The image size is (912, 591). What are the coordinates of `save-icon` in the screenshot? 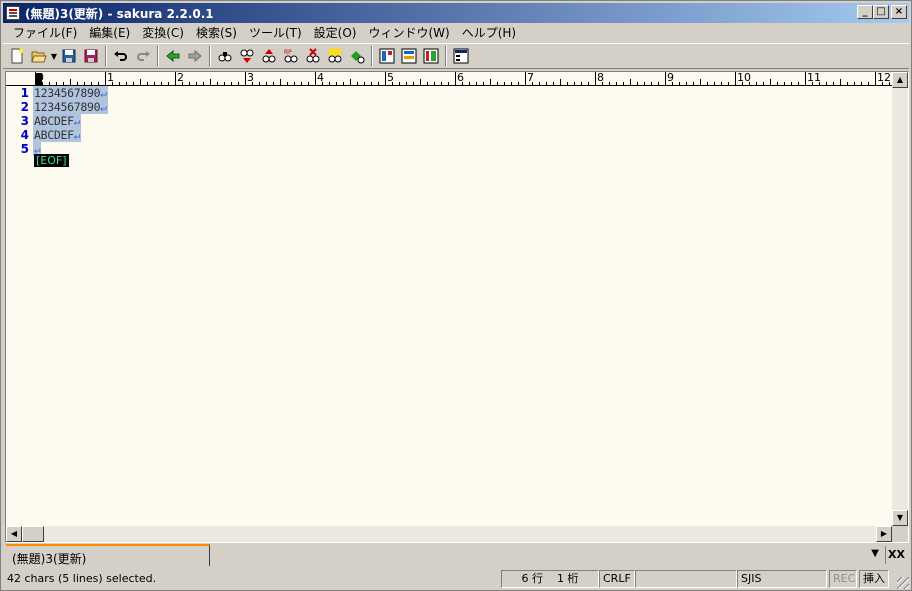 It's located at (69, 56).